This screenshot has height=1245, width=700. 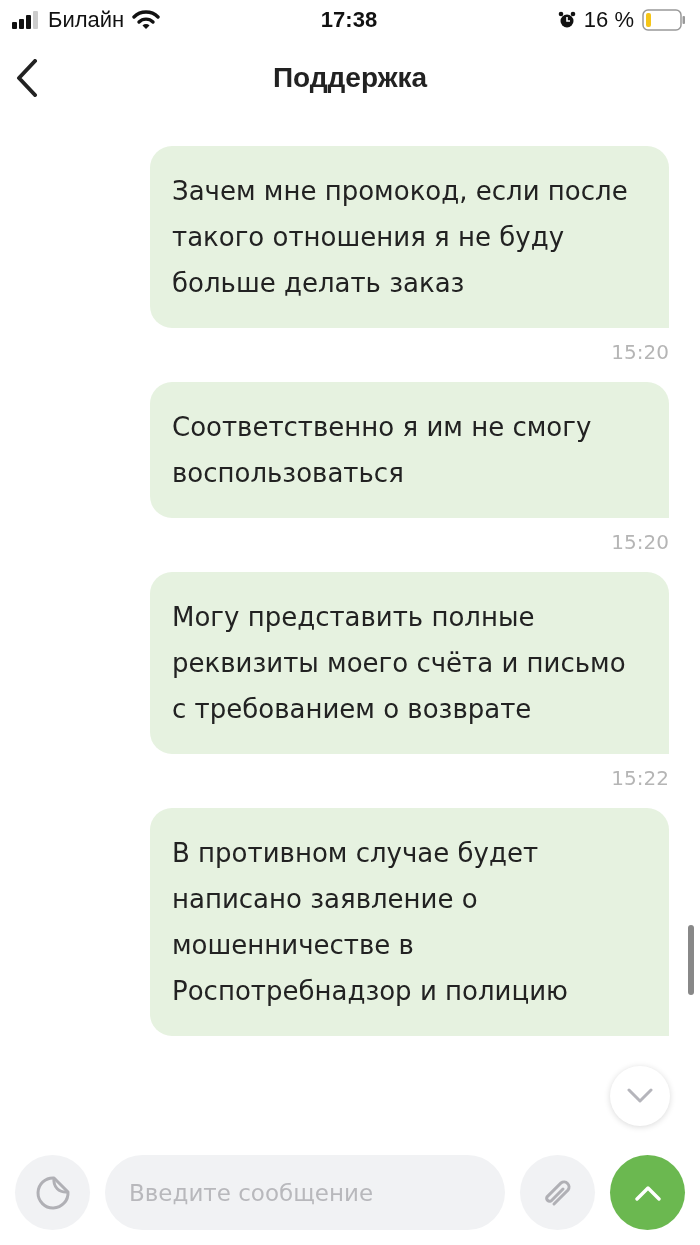 What do you see at coordinates (640, 778) in the screenshot?
I see `message-time: 15:22` at bounding box center [640, 778].